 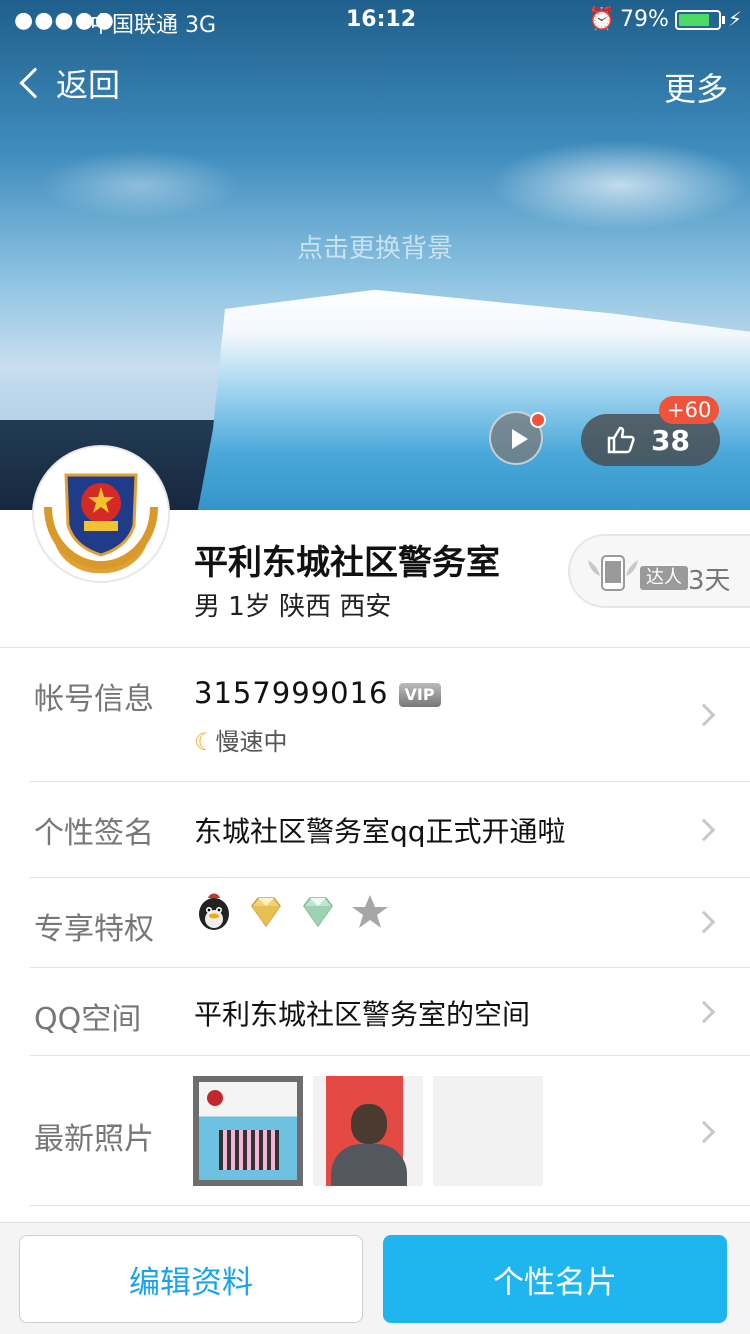 I want to click on portrait-head, so click(x=369, y=1124).